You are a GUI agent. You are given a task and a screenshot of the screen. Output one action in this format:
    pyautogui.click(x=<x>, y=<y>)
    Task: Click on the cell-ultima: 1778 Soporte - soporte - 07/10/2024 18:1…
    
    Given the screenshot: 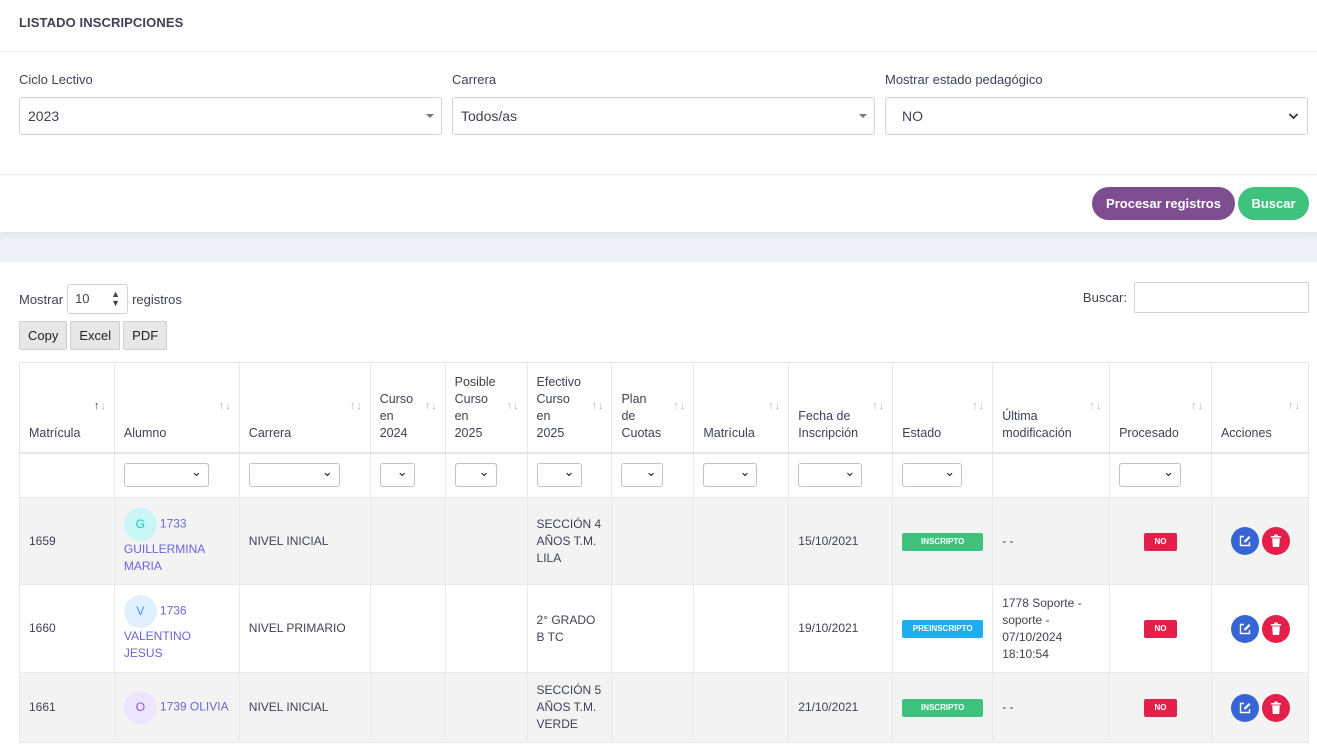 What is the action you would take?
    pyautogui.click(x=1051, y=628)
    